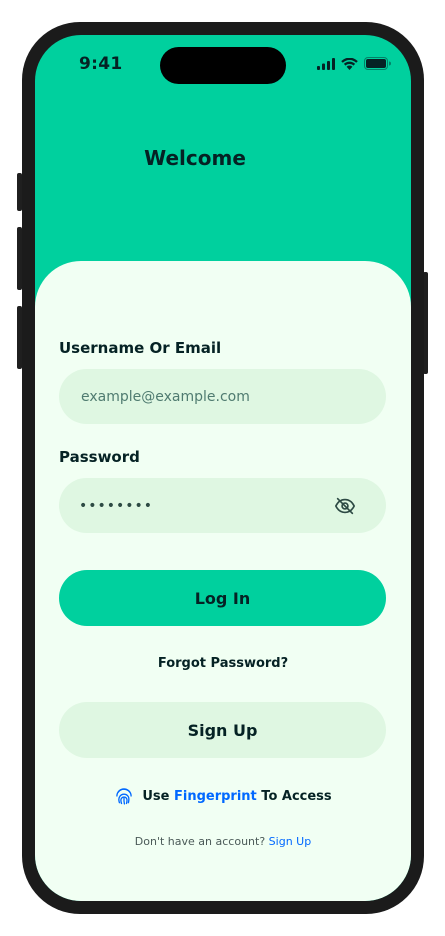  What do you see at coordinates (215, 796) in the screenshot?
I see `fingerprint-accent: Fingerprint` at bounding box center [215, 796].